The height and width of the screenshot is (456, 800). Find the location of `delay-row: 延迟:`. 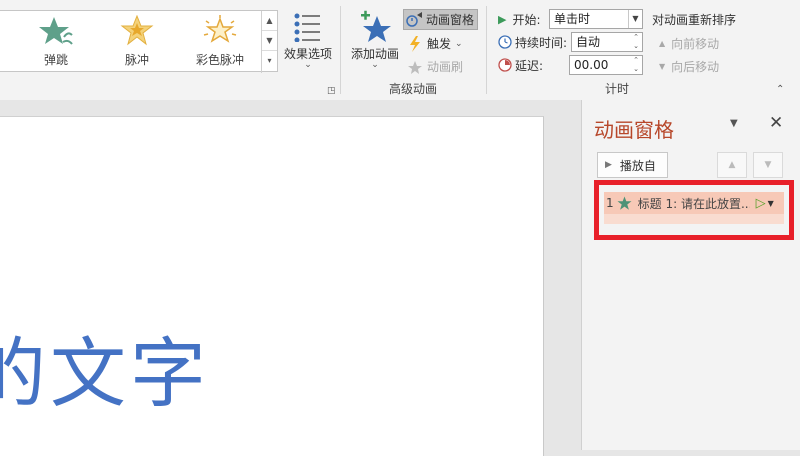

delay-row: 延迟: is located at coordinates (520, 65).